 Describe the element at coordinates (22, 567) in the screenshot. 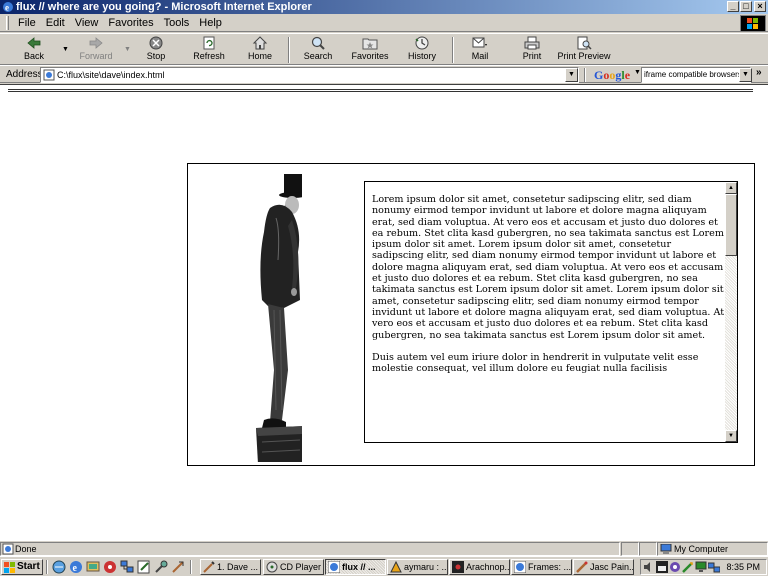

I see `start-button: Start` at that location.